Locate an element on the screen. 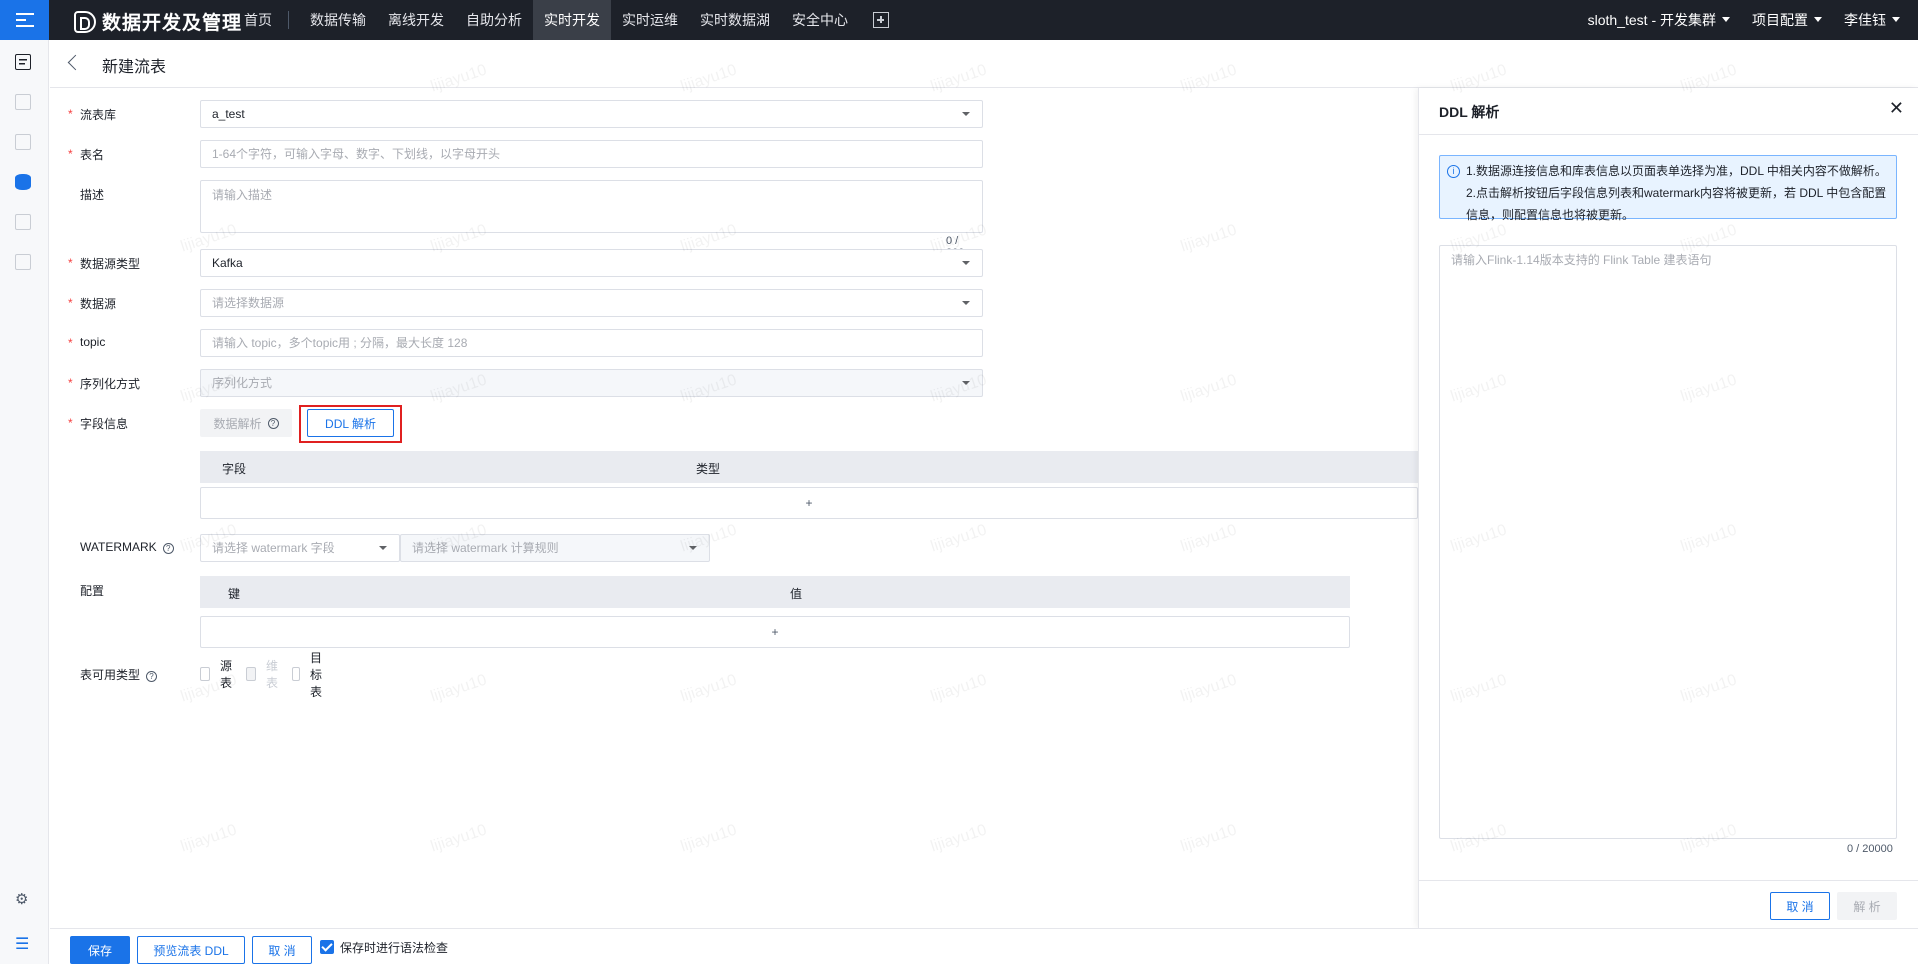 The image size is (1918, 964). left-rail: ⚙ ☰ is located at coordinates (24, 502).